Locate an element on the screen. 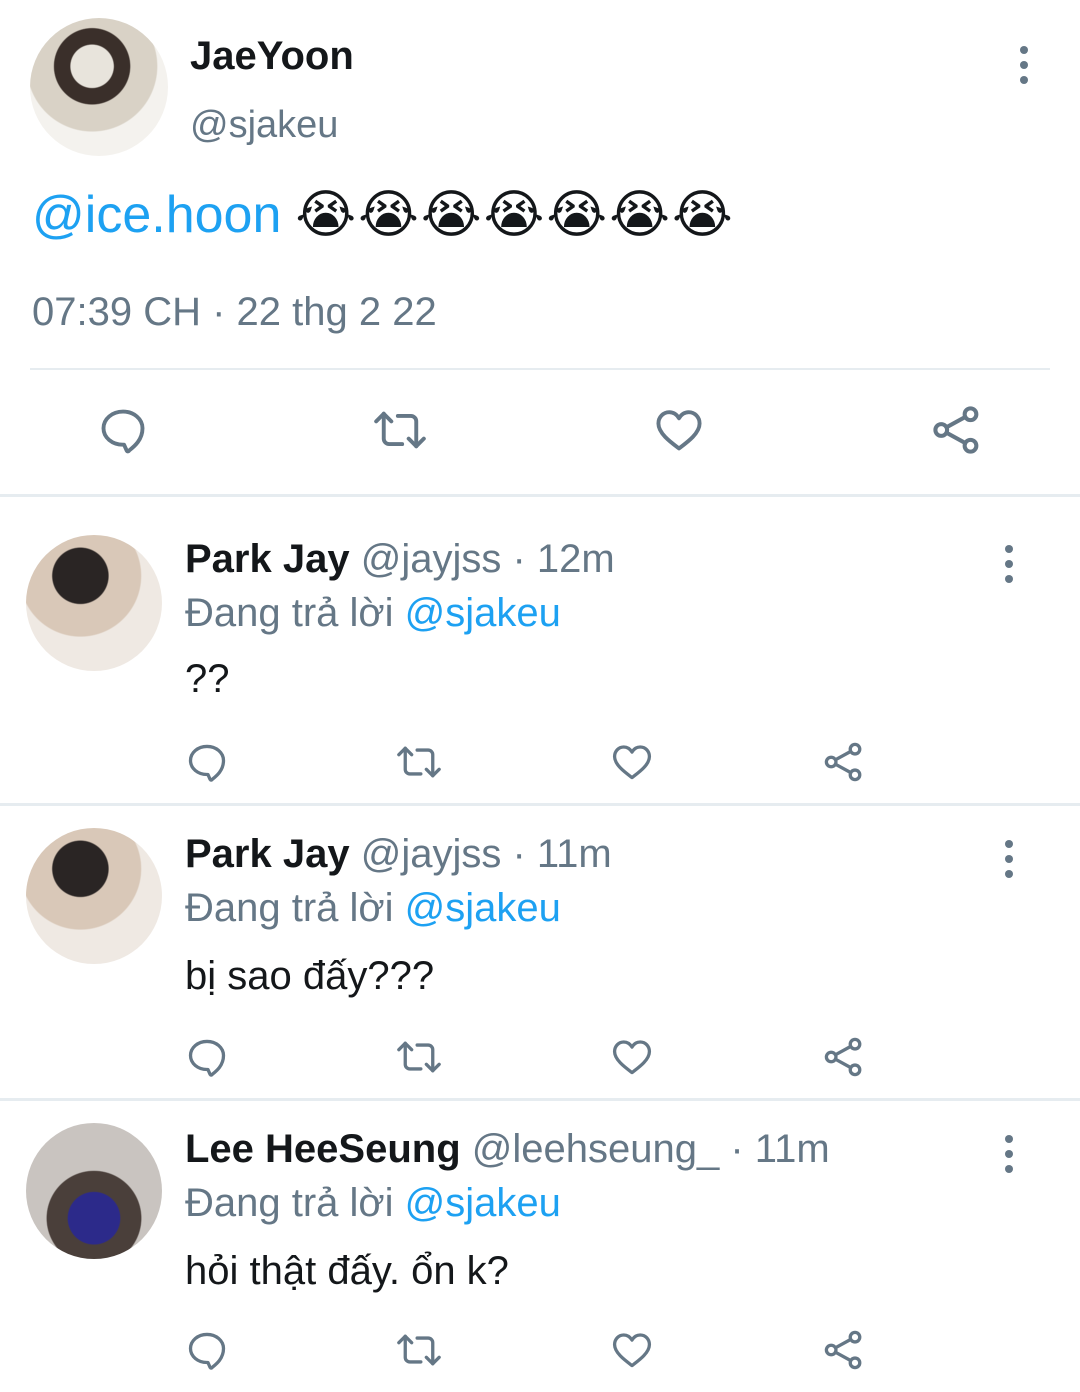 This screenshot has height=1392, width=1080. reply-header: Park Jay @jayjss · 11m is located at coordinates (398, 854).